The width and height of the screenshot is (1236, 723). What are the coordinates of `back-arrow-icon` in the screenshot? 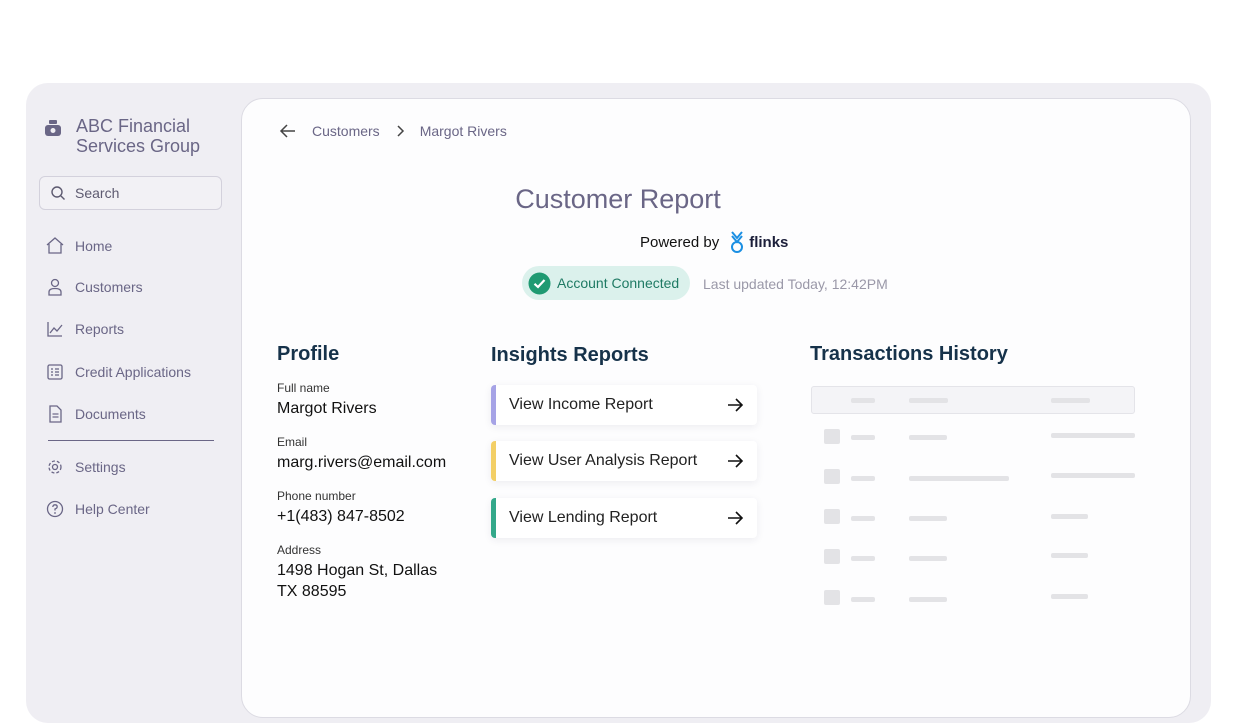 It's located at (288, 131).